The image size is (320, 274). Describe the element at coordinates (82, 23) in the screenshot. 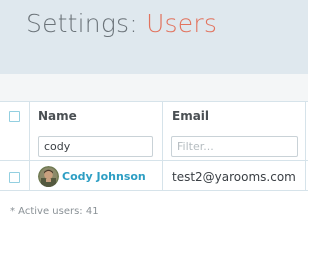

I see `page-title-prefix: Settings:` at that location.